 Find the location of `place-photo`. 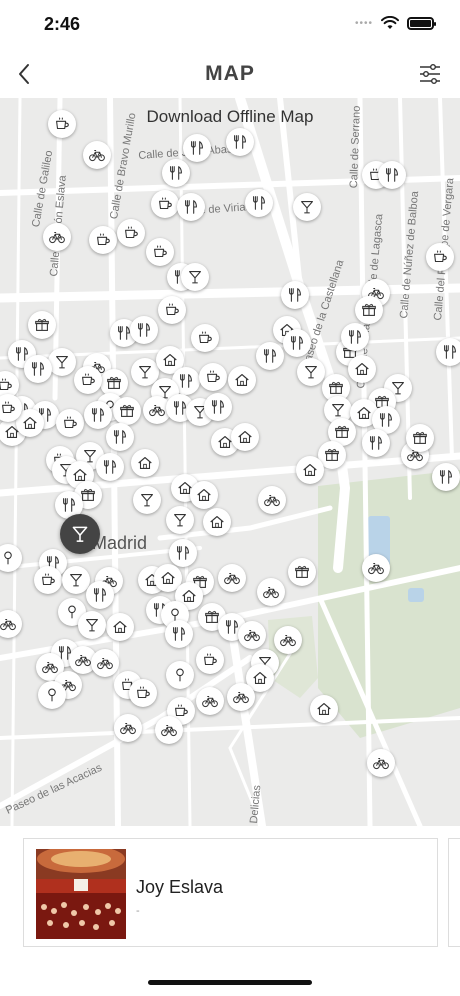

place-photo is located at coordinates (81, 894).